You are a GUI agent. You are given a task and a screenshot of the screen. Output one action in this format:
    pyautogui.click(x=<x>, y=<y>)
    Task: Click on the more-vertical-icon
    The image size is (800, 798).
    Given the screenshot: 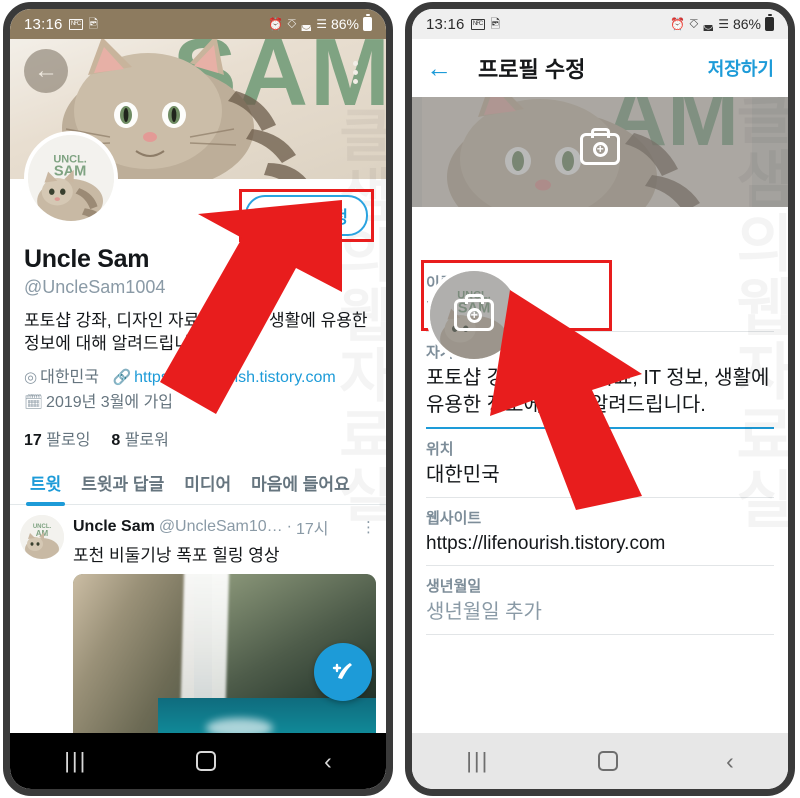 What is the action you would take?
    pyautogui.click(x=355, y=72)
    